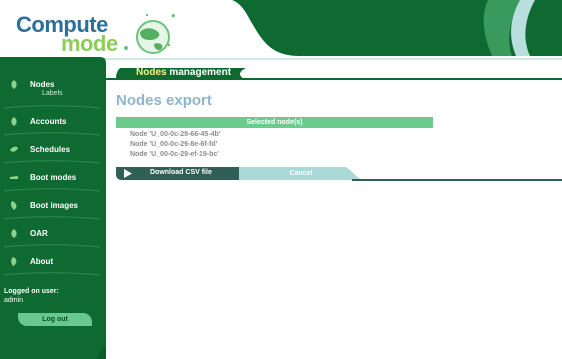 Image resolution: width=562 pixels, height=359 pixels. I want to click on cancel-button: Cancel, so click(301, 173).